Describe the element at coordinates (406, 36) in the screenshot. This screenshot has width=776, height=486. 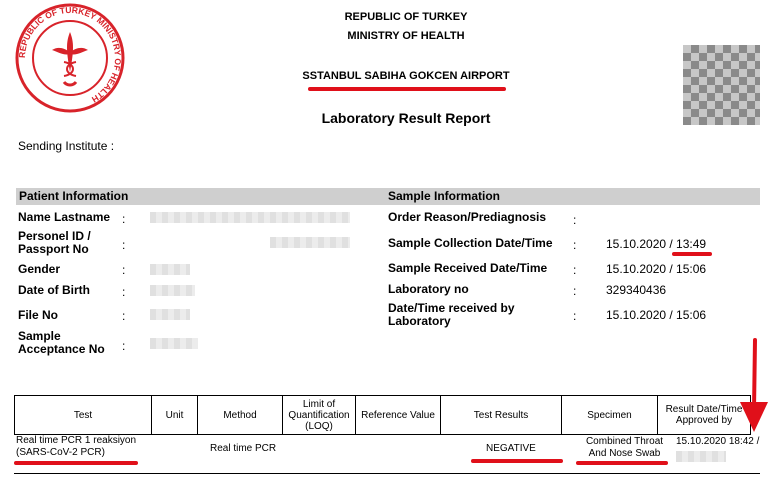
I see `ministry-name: MINISTRY OF HEALTH` at that location.